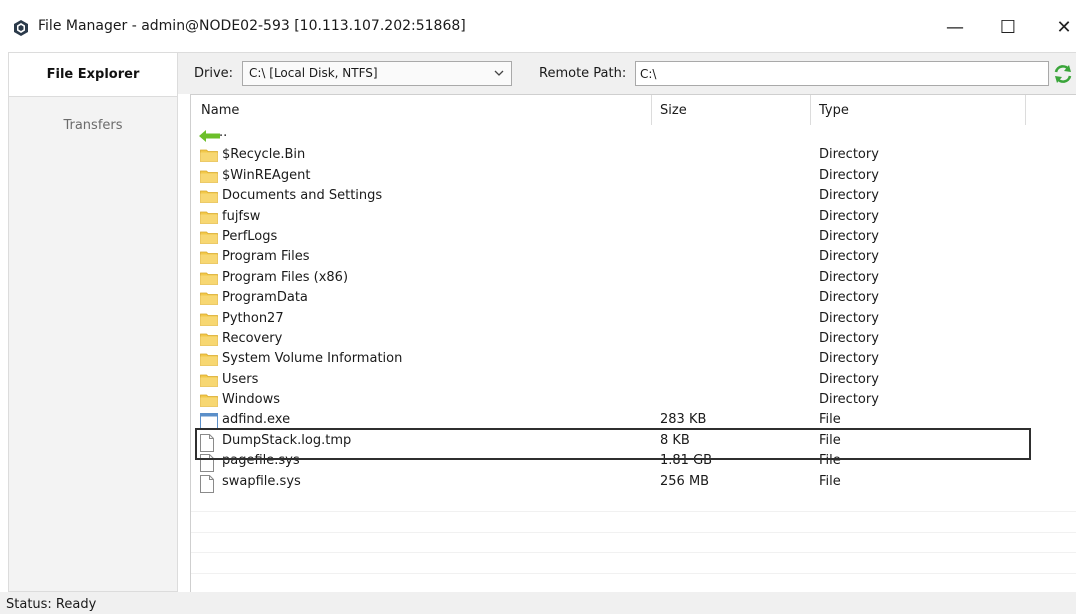  Describe the element at coordinates (51, 604) in the screenshot. I see `status-text: Status: Ready` at that location.